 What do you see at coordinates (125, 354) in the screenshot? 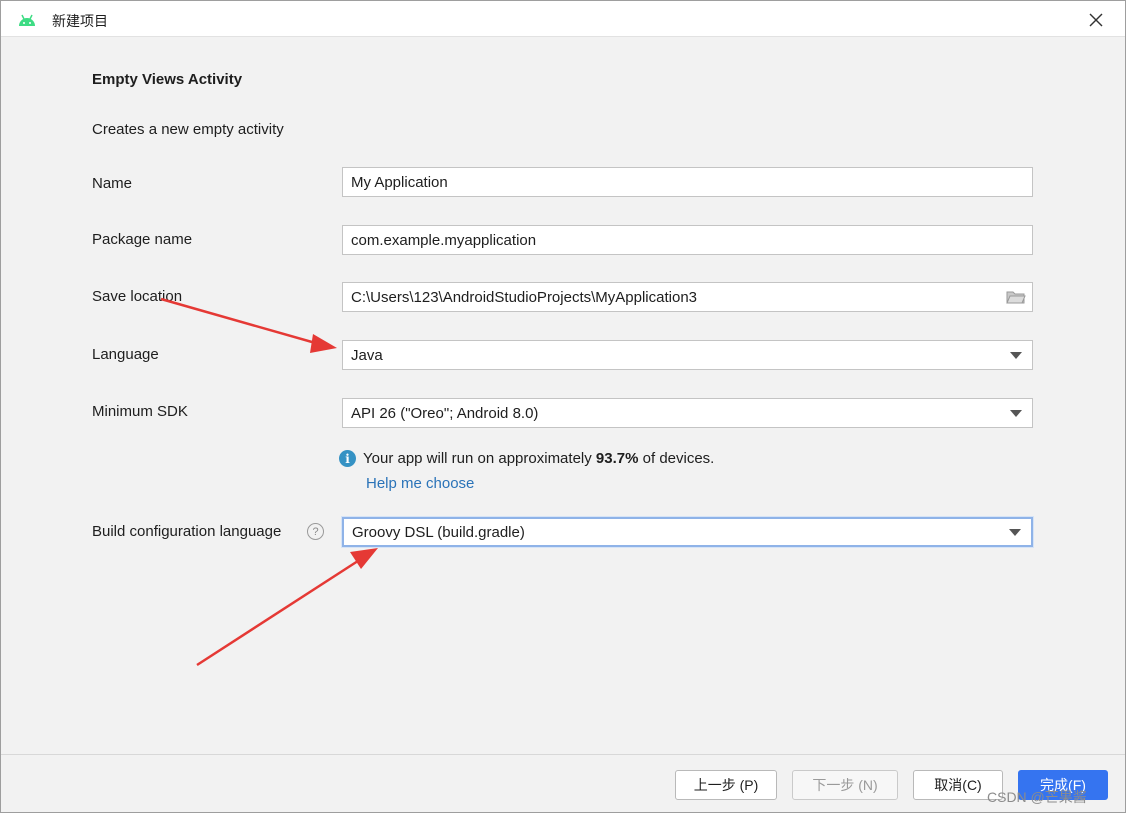
I see `language-label: Language` at bounding box center [125, 354].